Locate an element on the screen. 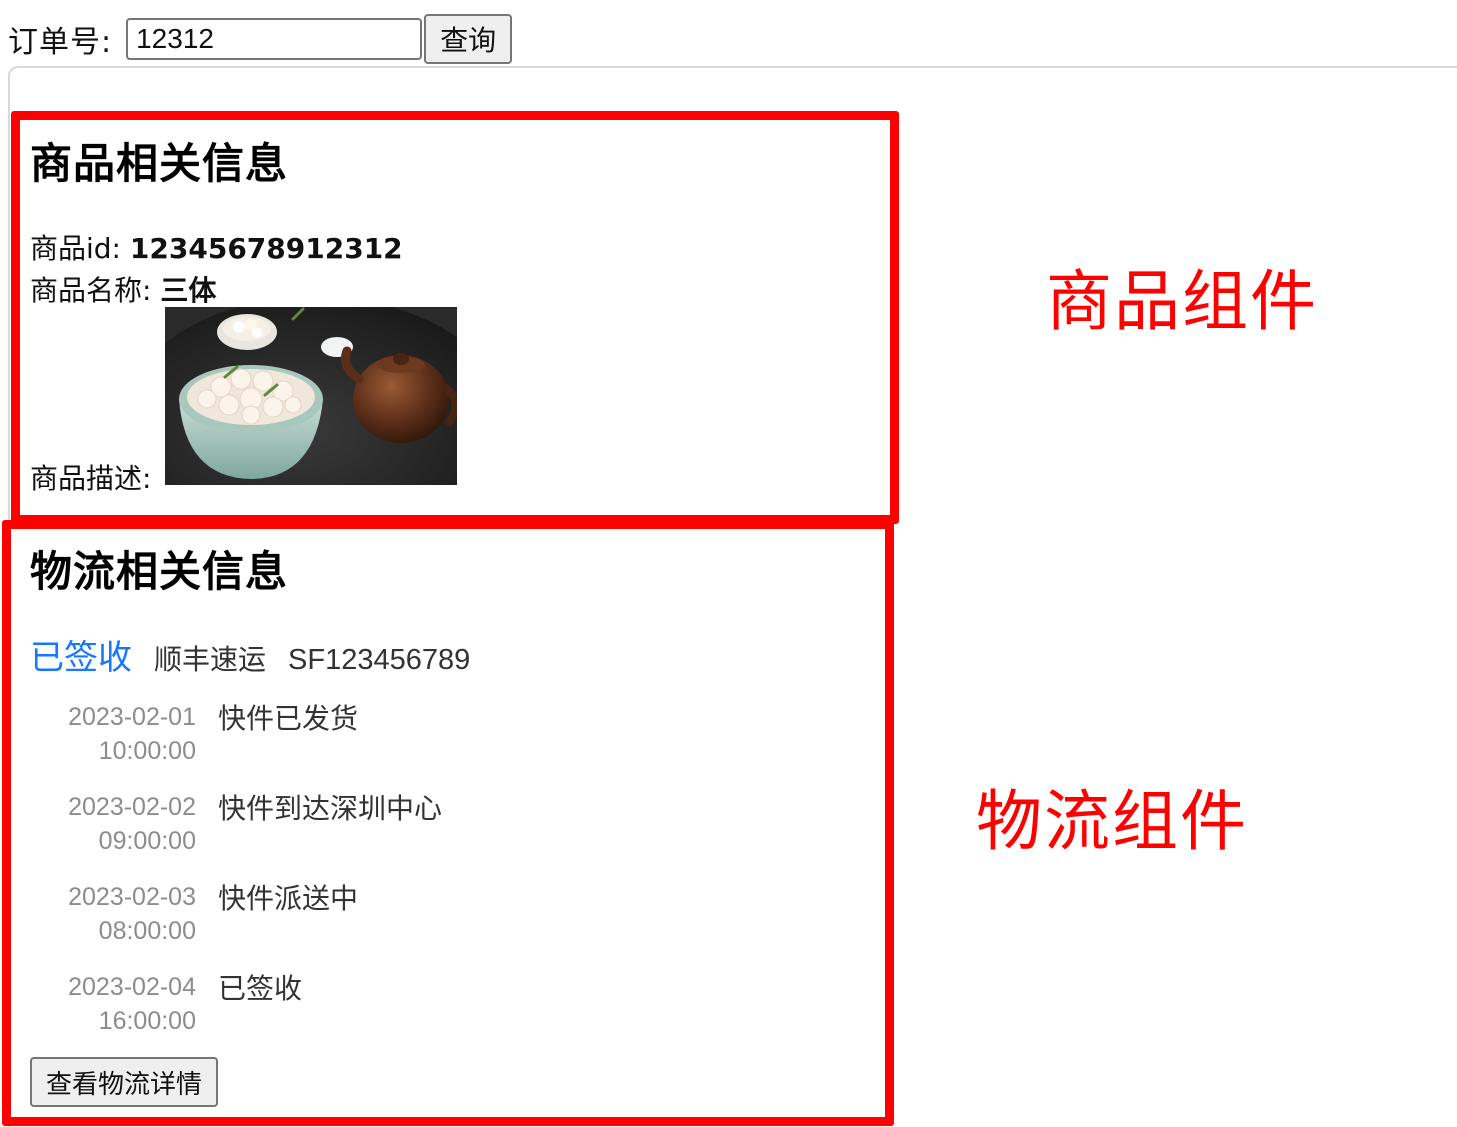 This screenshot has height=1127, width=1457. tracking-number: SF123456789 is located at coordinates (379, 660).